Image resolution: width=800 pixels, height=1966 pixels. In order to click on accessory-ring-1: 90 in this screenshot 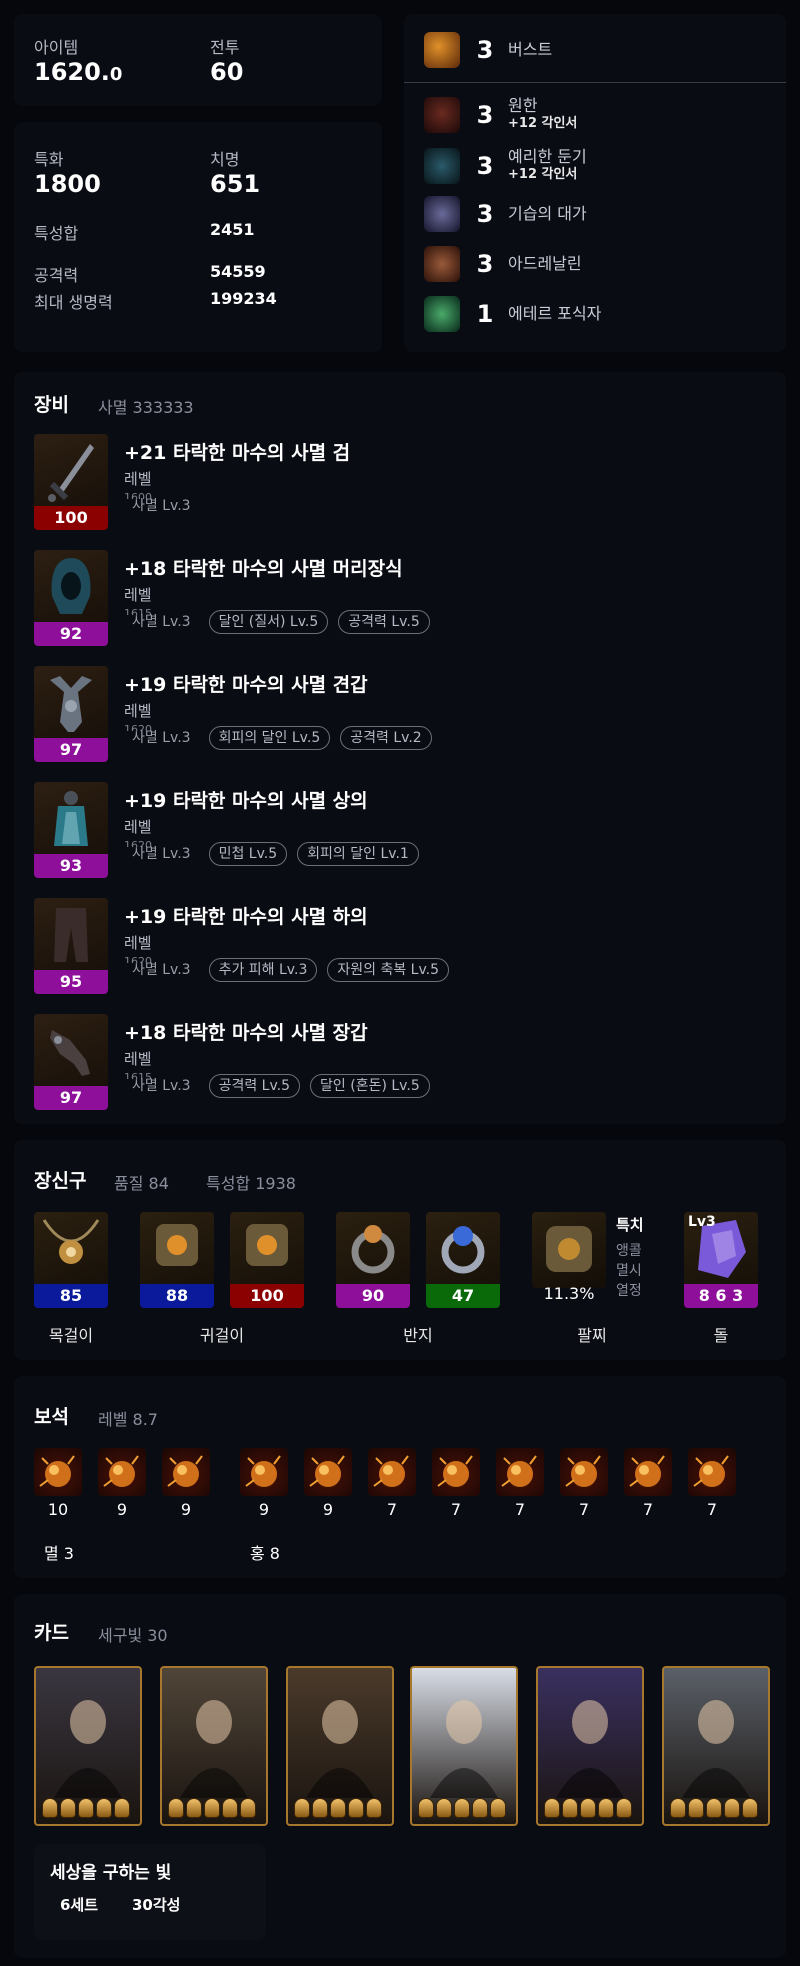, I will do `click(373, 1260)`.